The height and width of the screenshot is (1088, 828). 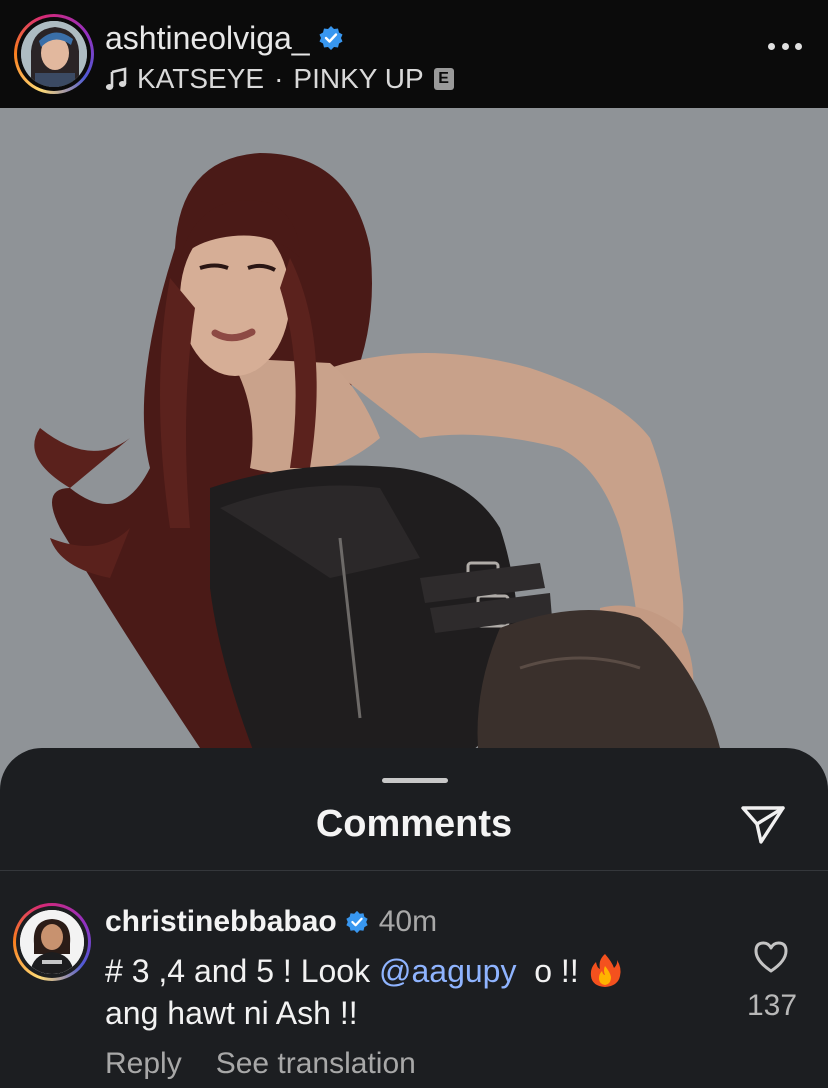 I want to click on like-count: 137, so click(x=772, y=1005).